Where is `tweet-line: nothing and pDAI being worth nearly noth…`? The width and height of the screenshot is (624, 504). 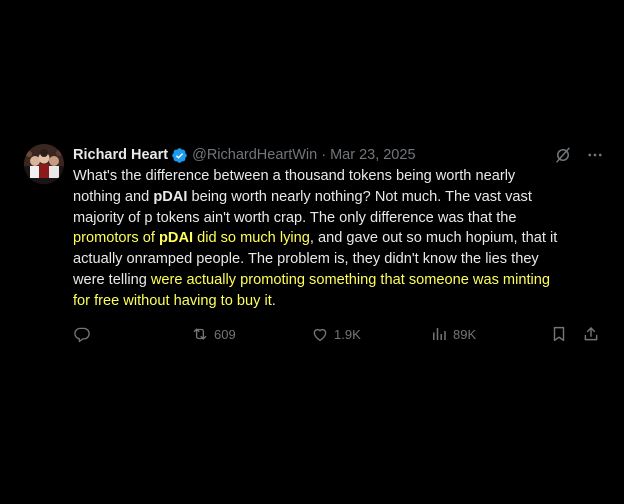 tweet-line: nothing and pDAI being worth nearly noth… is located at coordinates (302, 196).